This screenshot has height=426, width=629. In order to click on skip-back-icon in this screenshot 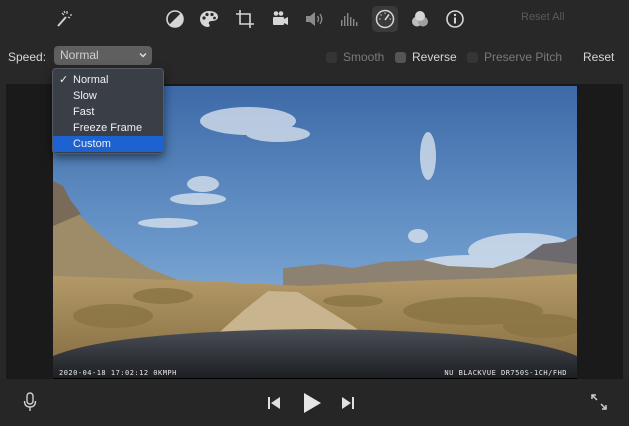, I will do `click(274, 403)`.